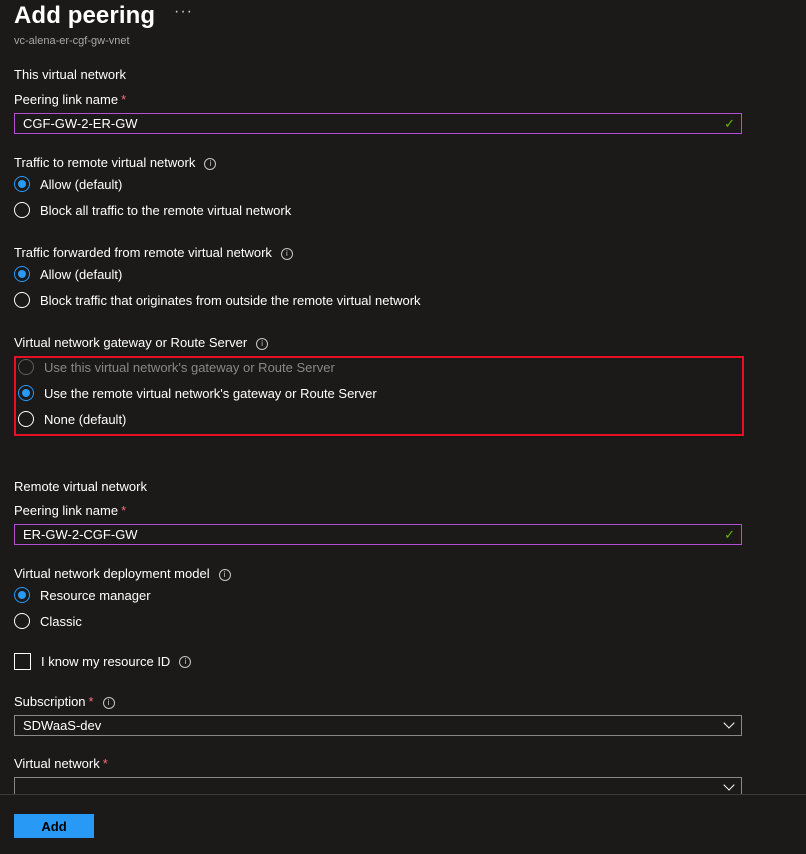  I want to click on add-button: Add, so click(54, 826).